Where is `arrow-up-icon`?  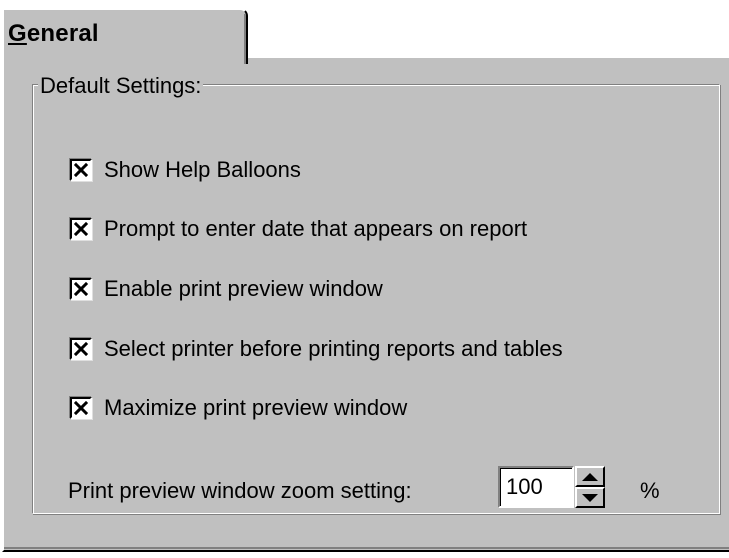
arrow-up-icon is located at coordinates (590, 476).